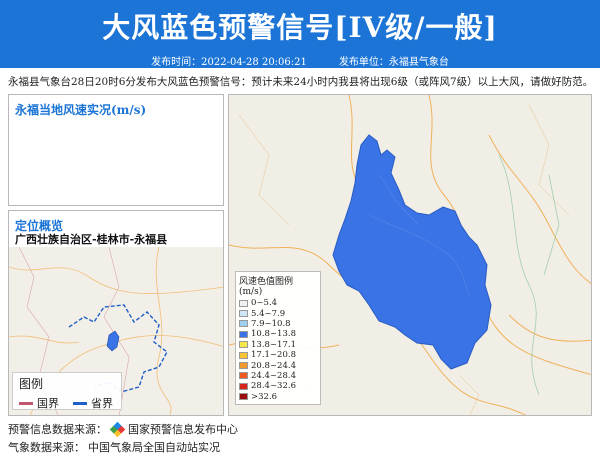  I want to click on legend-national-border: 国界, so click(39, 403).